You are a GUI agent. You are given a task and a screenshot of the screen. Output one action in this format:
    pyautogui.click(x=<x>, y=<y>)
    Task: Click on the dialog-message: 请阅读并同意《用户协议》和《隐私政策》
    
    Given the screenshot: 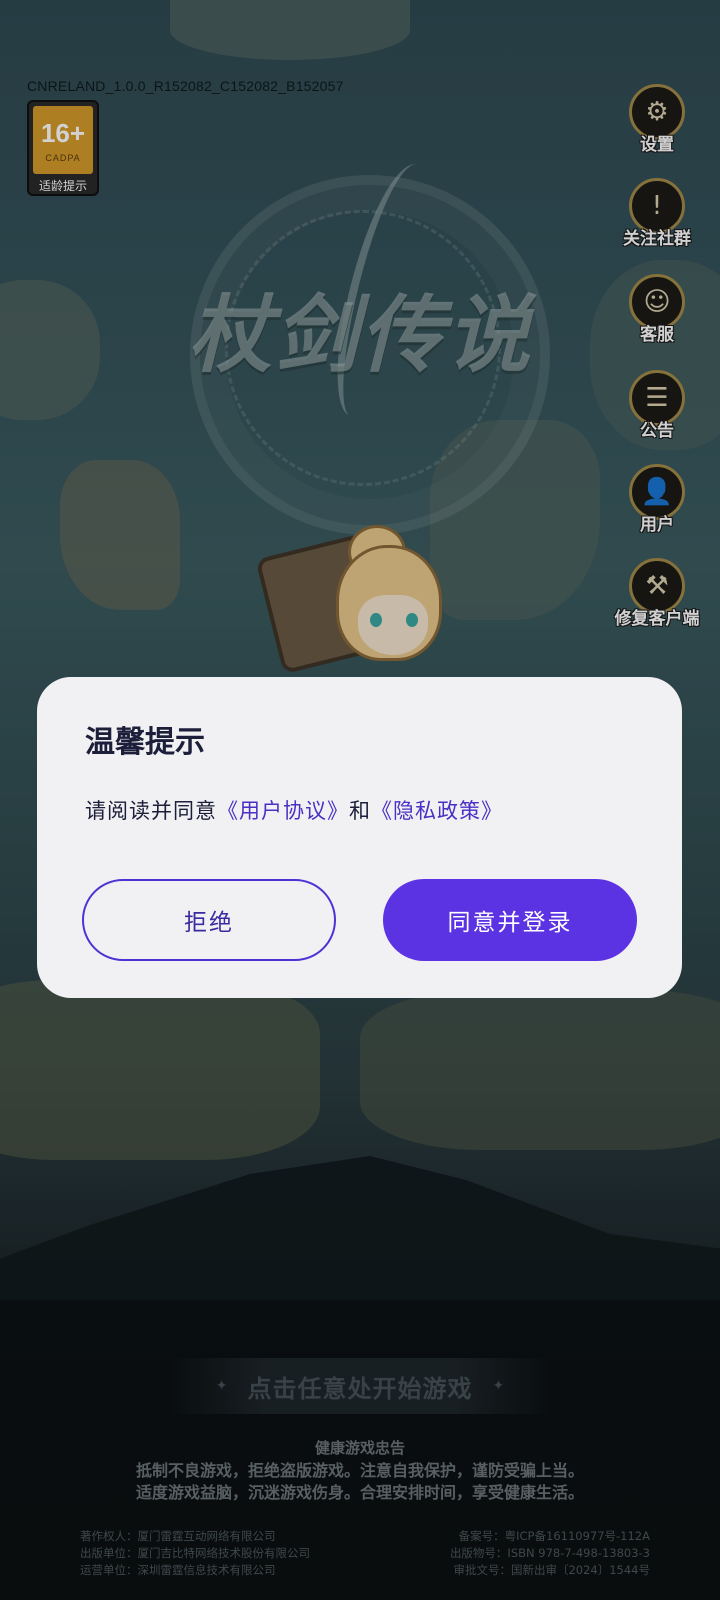 What is the action you would take?
    pyautogui.click(x=294, y=810)
    